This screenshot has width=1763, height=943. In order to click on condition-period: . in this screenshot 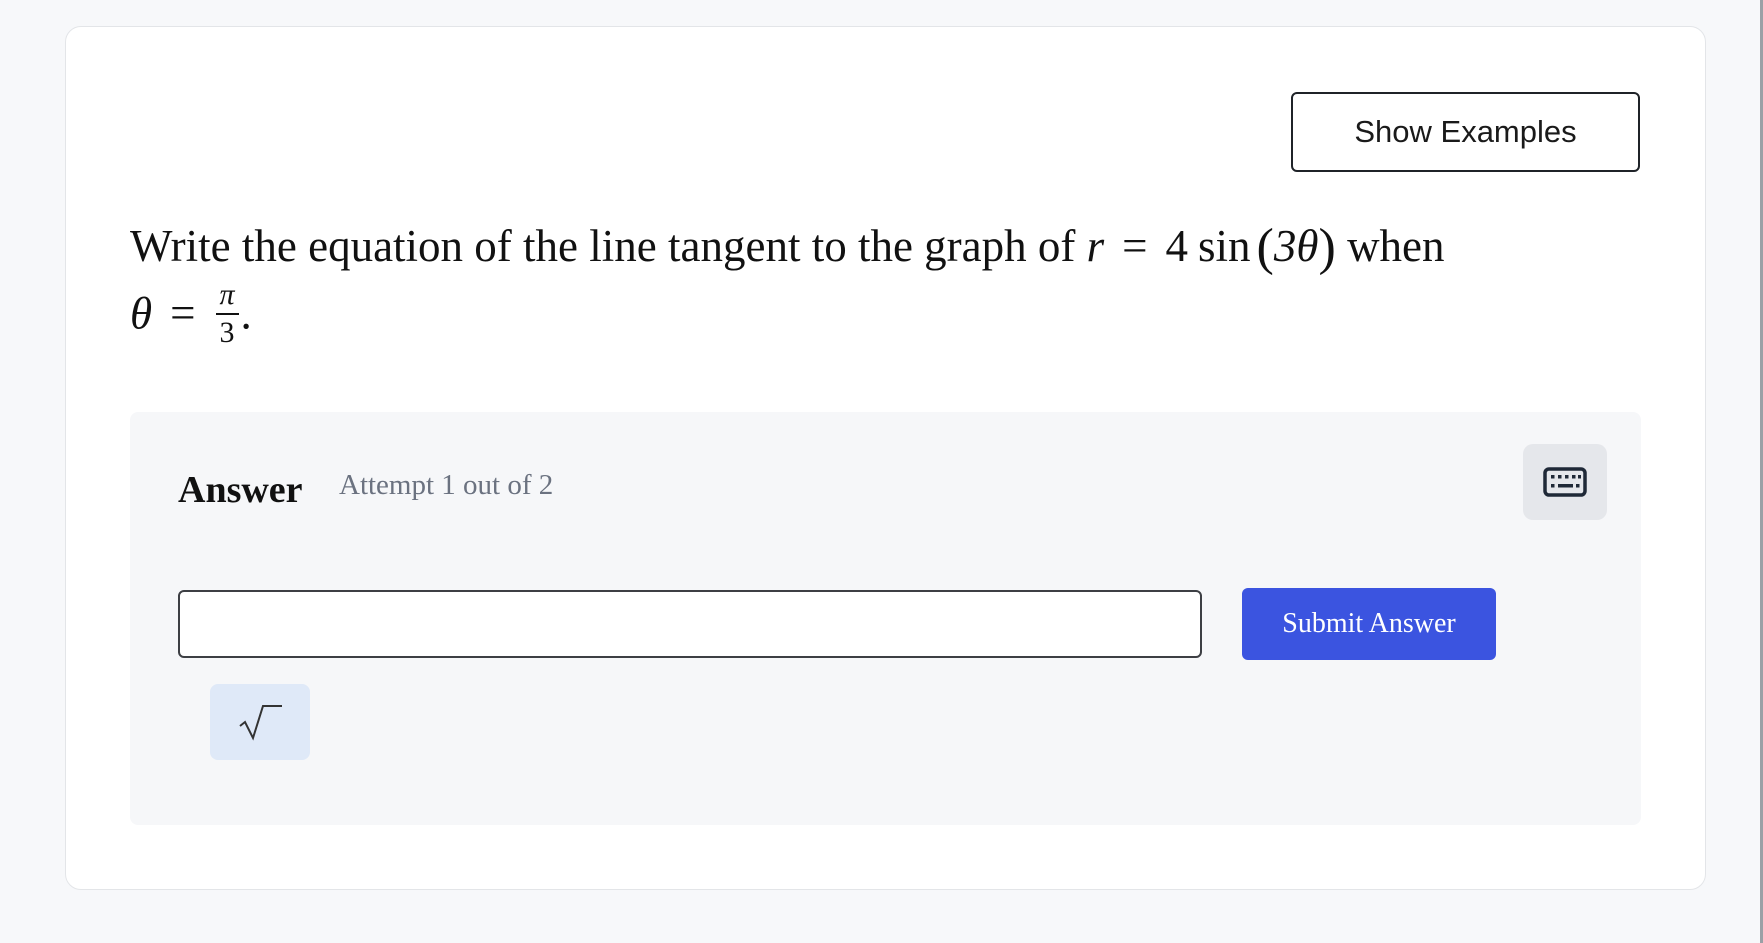, I will do `click(246, 313)`.